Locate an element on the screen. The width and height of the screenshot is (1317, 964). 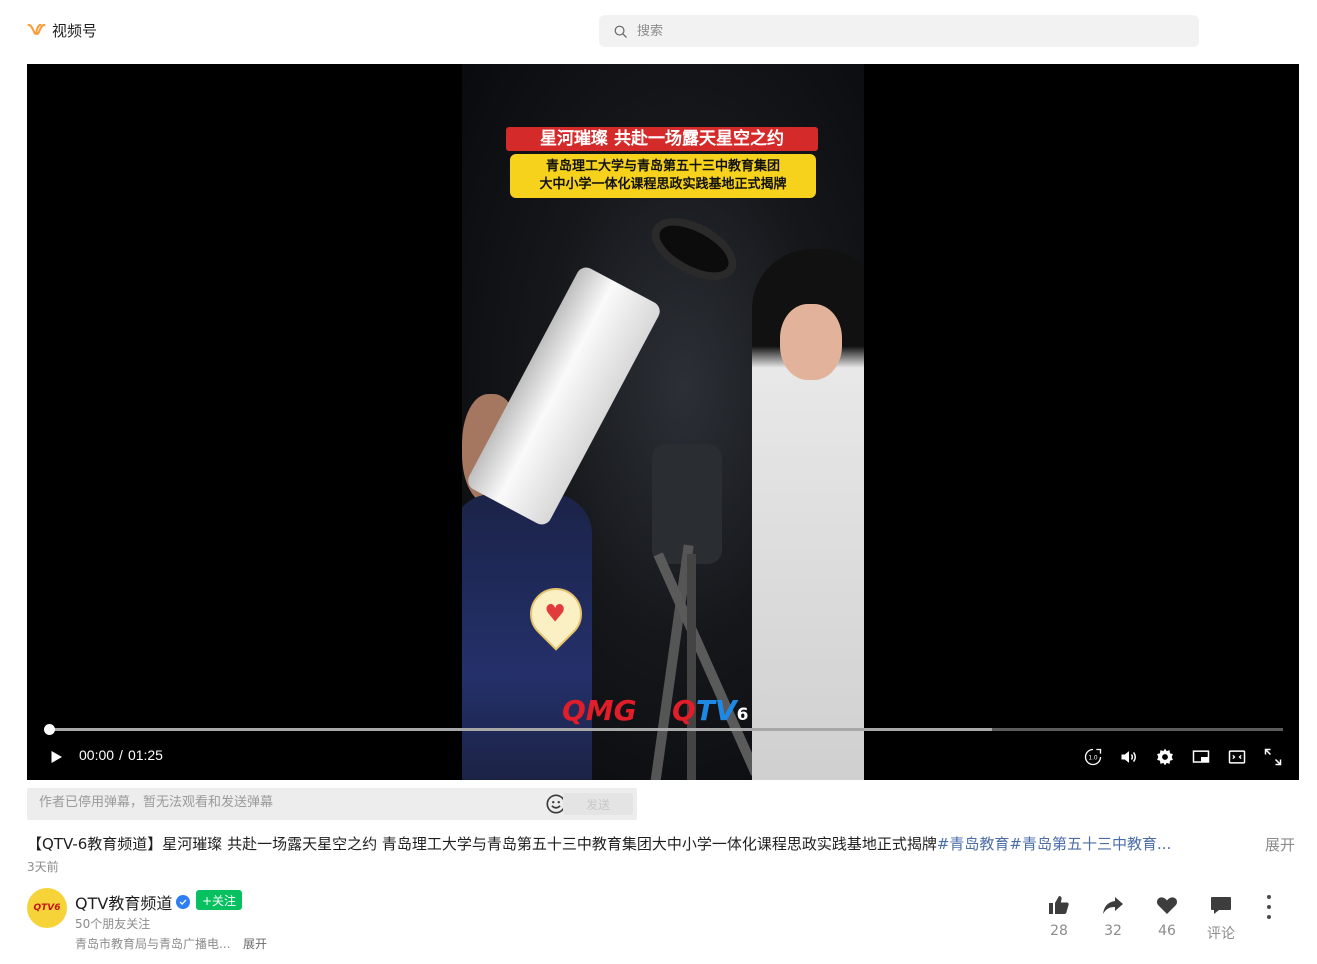
author-name: QTV教育频道 is located at coordinates (123, 902).